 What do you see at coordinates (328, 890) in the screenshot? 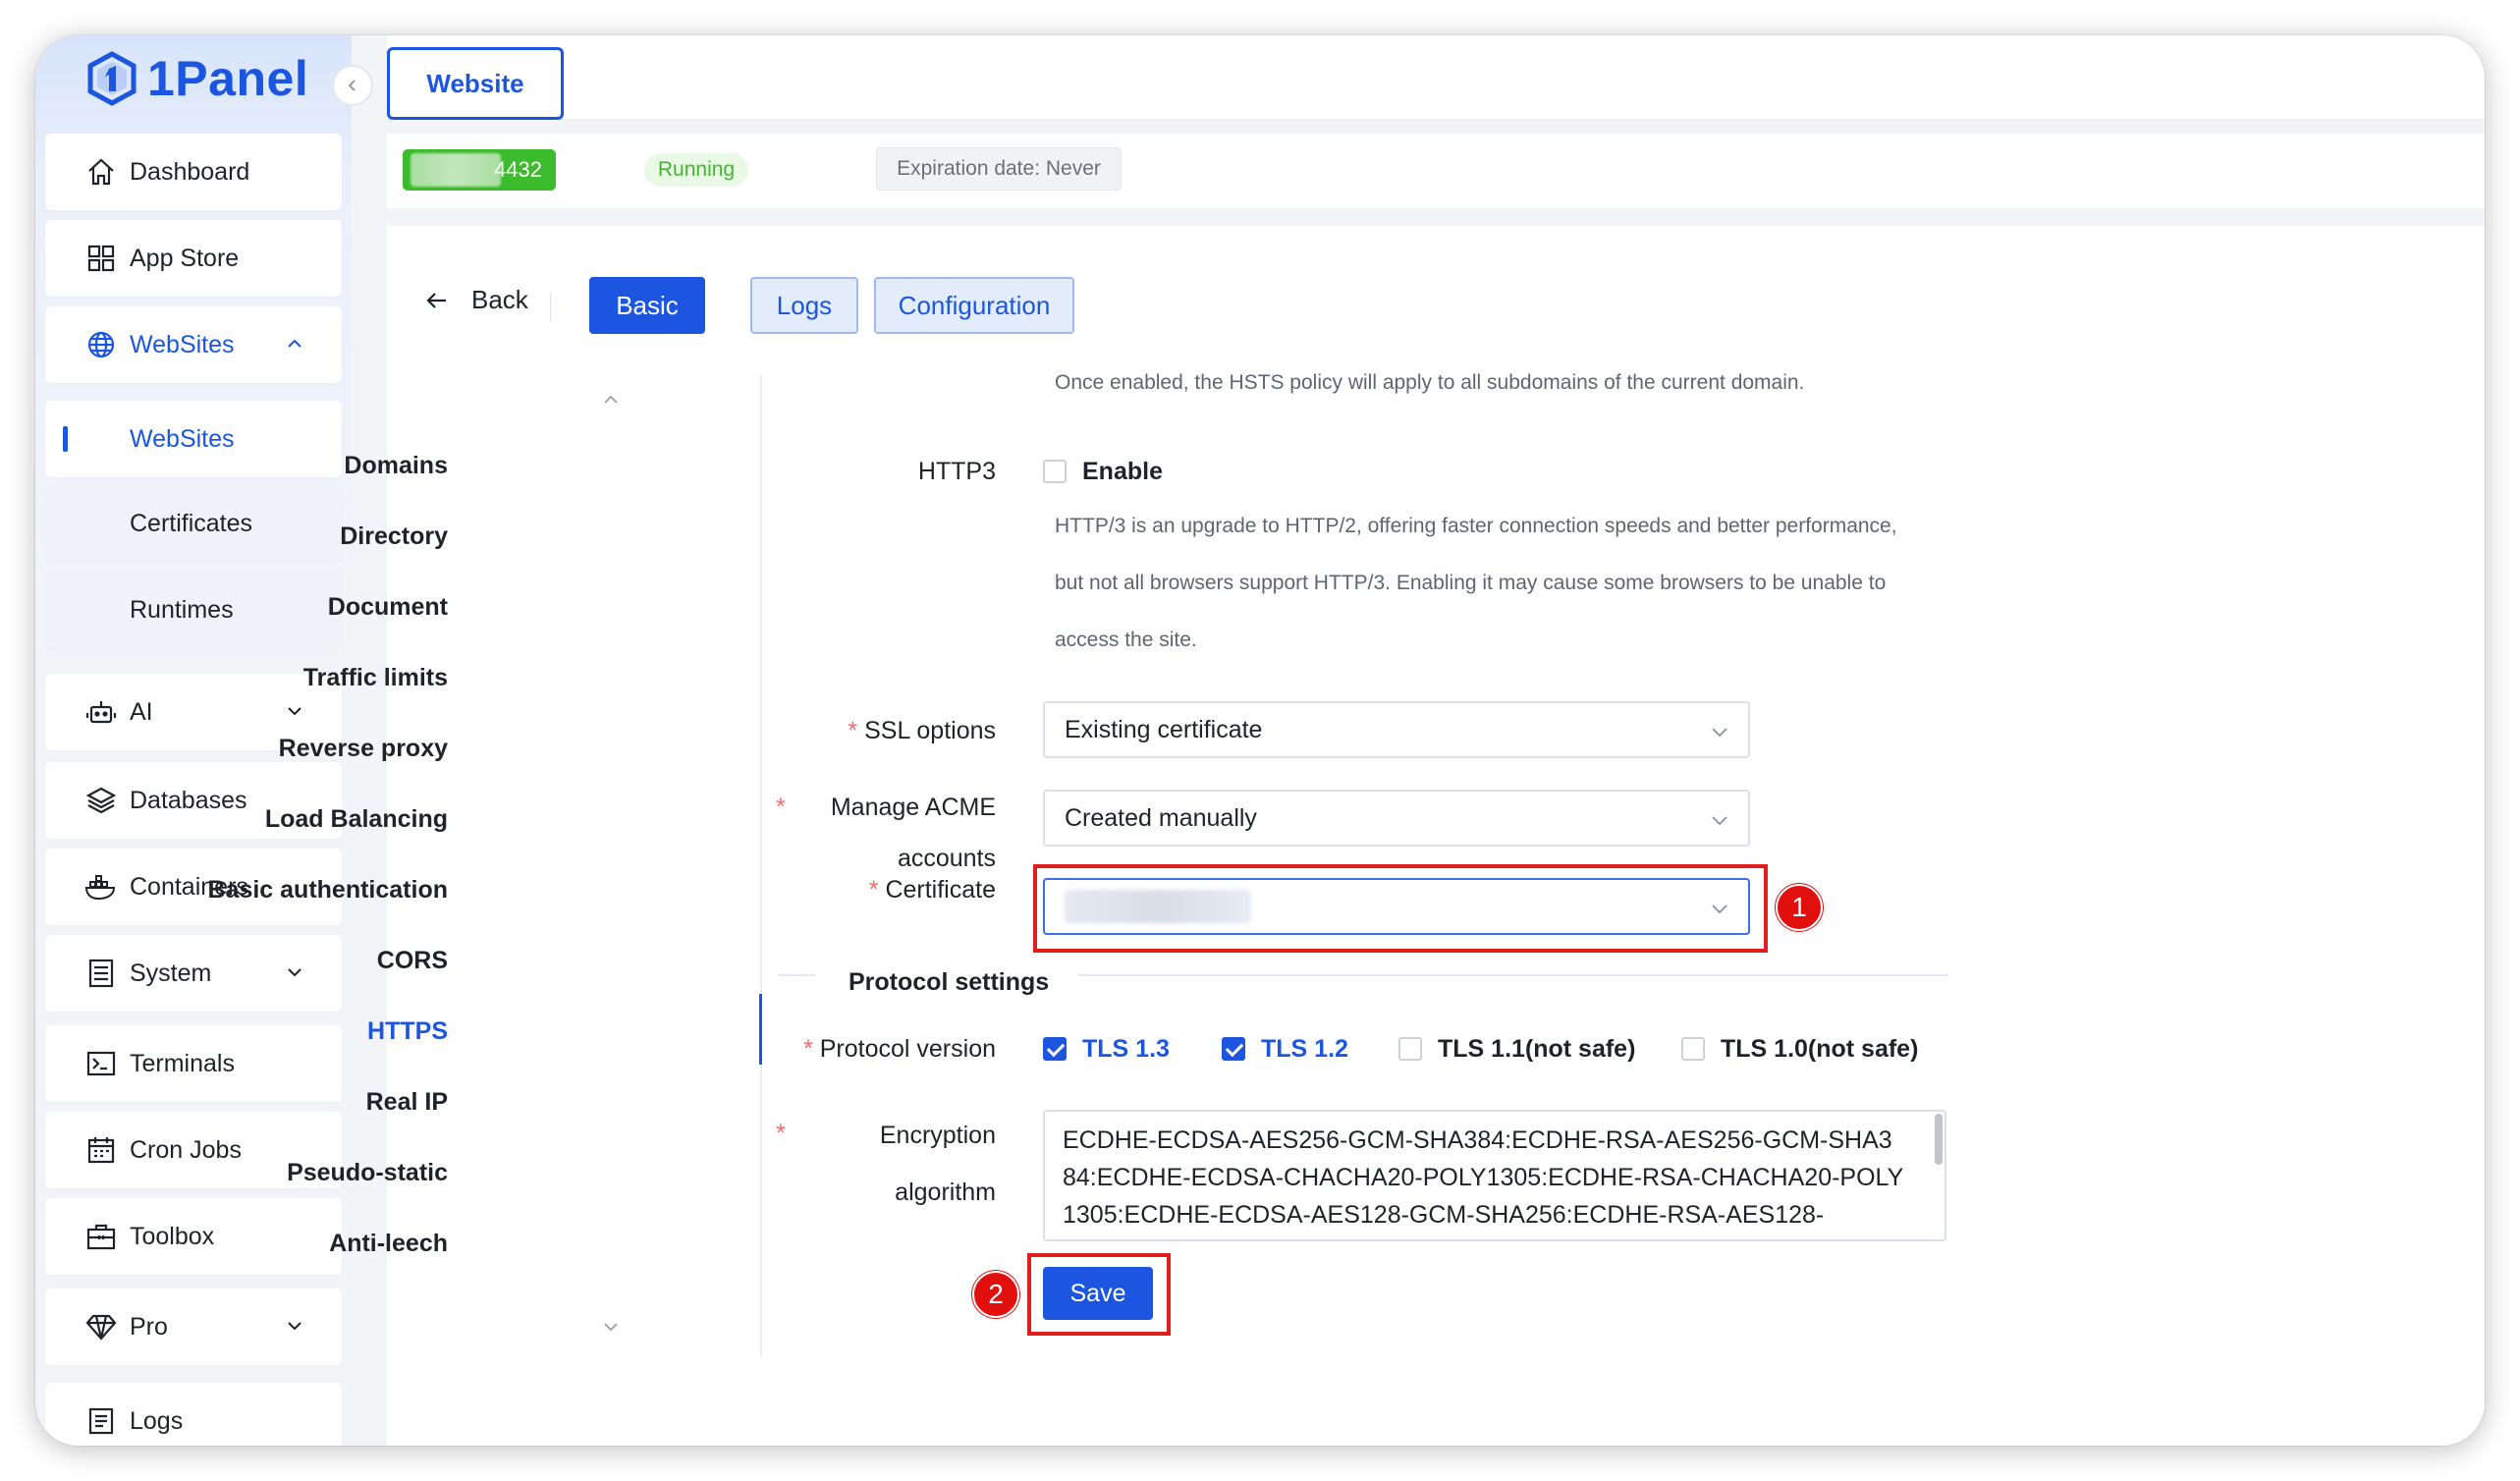
I see `menu-item-basic-authentication: Basic authentication` at bounding box center [328, 890].